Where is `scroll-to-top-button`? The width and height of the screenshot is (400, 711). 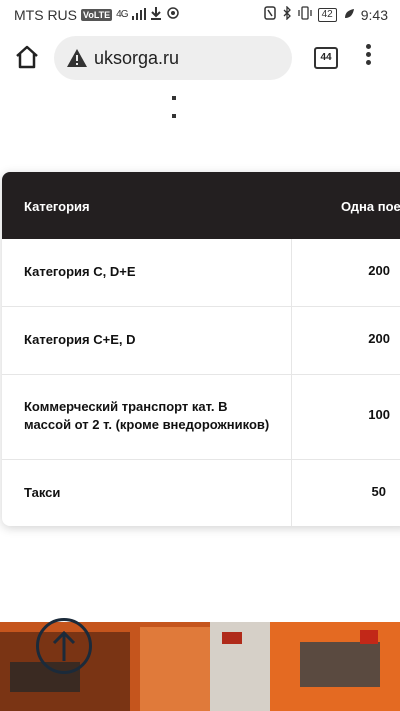
scroll-to-top-button is located at coordinates (64, 646).